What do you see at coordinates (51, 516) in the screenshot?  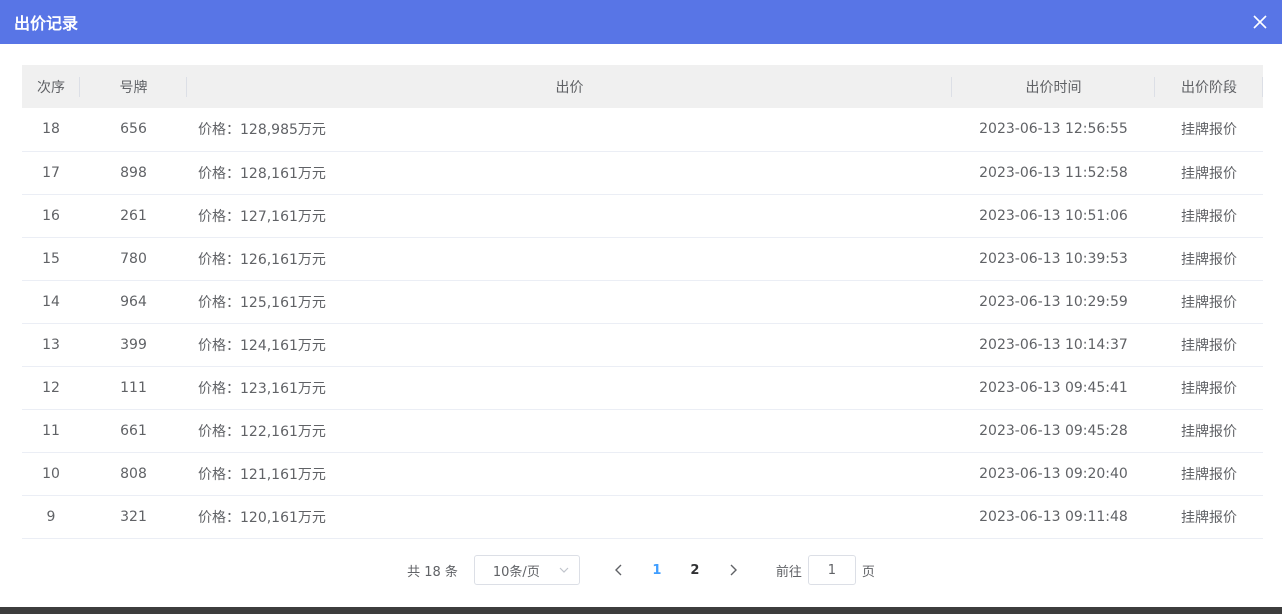 I see `cell-index: 9` at bounding box center [51, 516].